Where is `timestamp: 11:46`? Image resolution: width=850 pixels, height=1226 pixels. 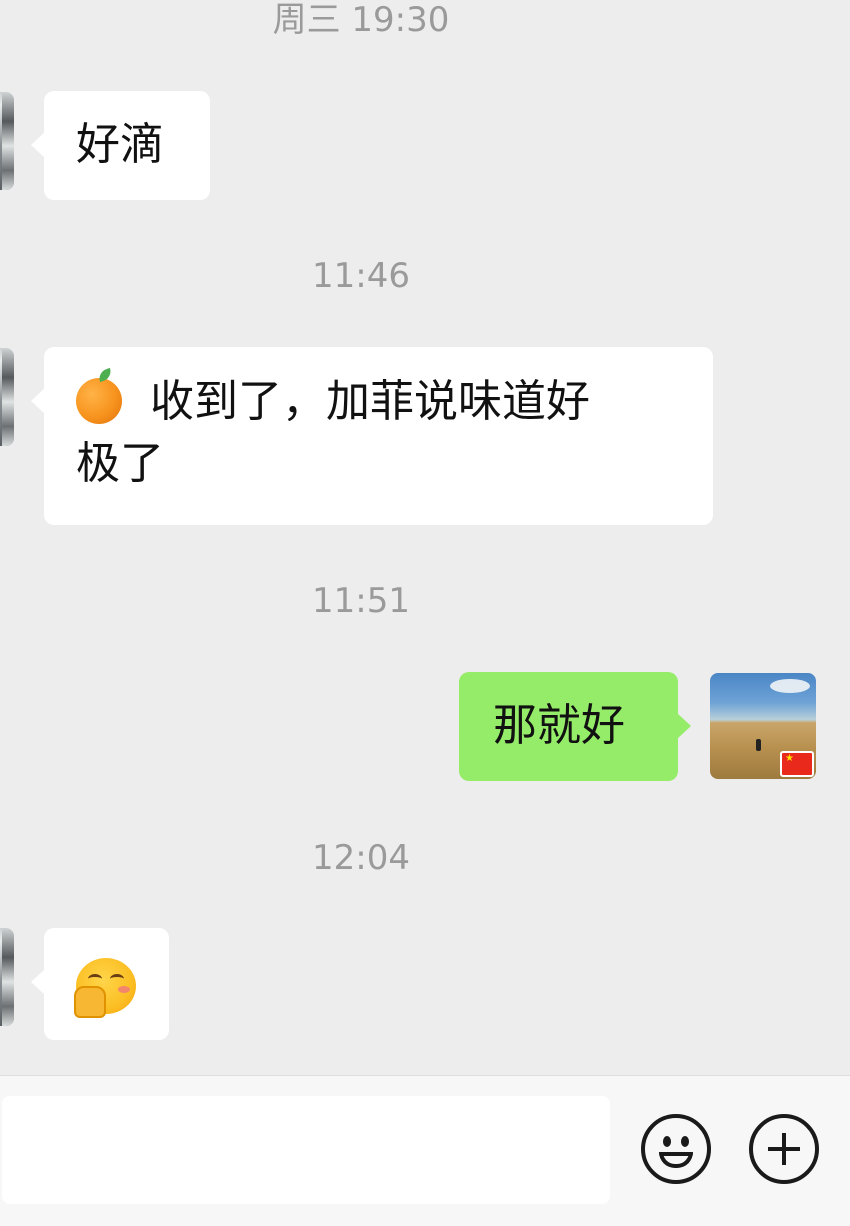
timestamp: 11:46 is located at coordinates (361, 276).